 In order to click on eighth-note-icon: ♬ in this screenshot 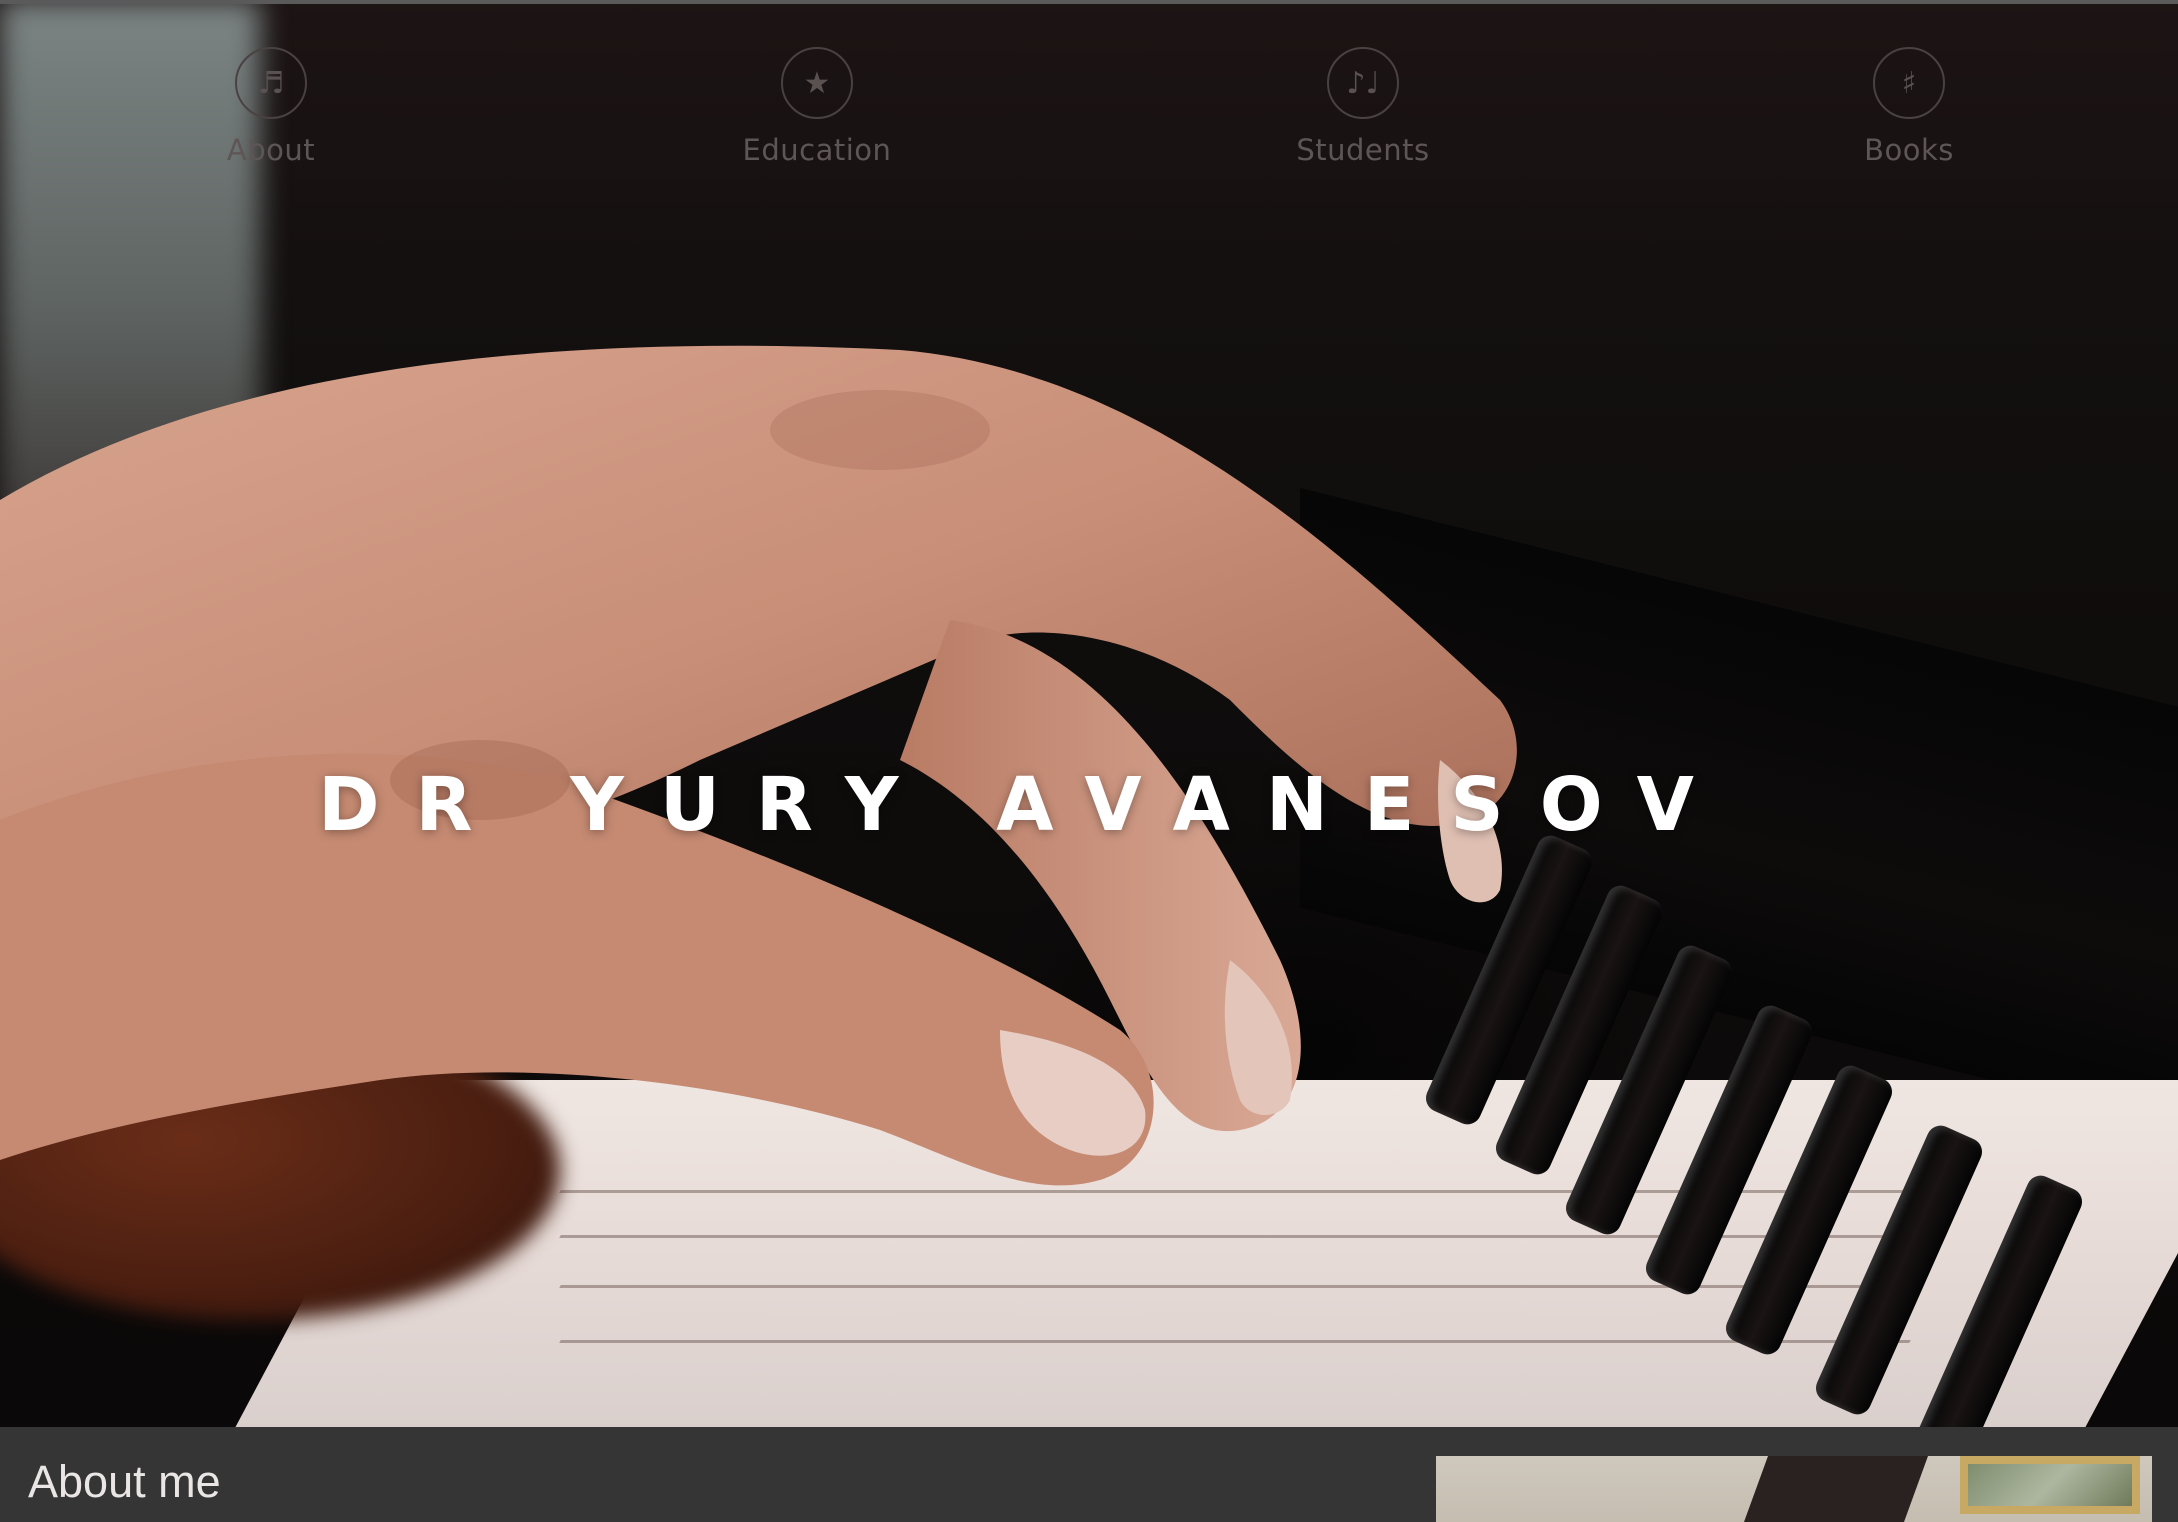, I will do `click(271, 83)`.